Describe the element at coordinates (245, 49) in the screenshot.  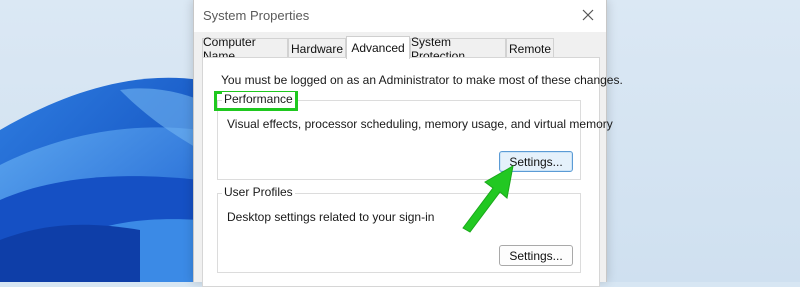
I see `tab-computer-name: Computer Name` at that location.